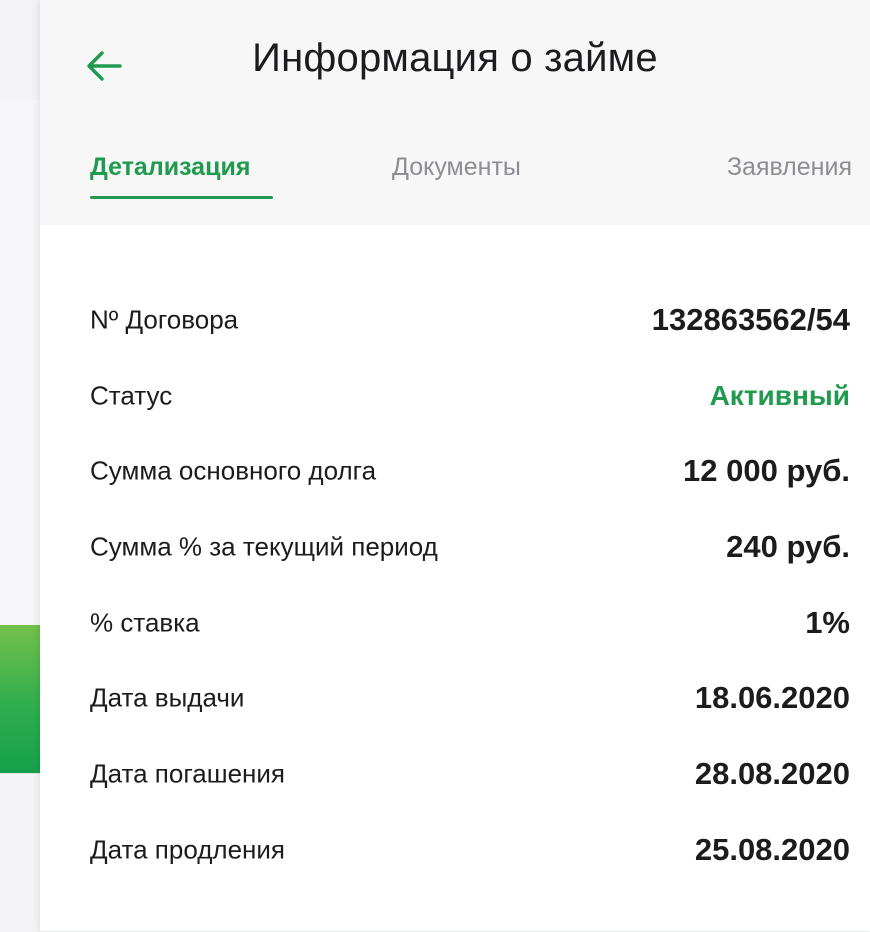  Describe the element at coordinates (164, 319) in the screenshot. I see `detail-label: Nº Договора` at that location.